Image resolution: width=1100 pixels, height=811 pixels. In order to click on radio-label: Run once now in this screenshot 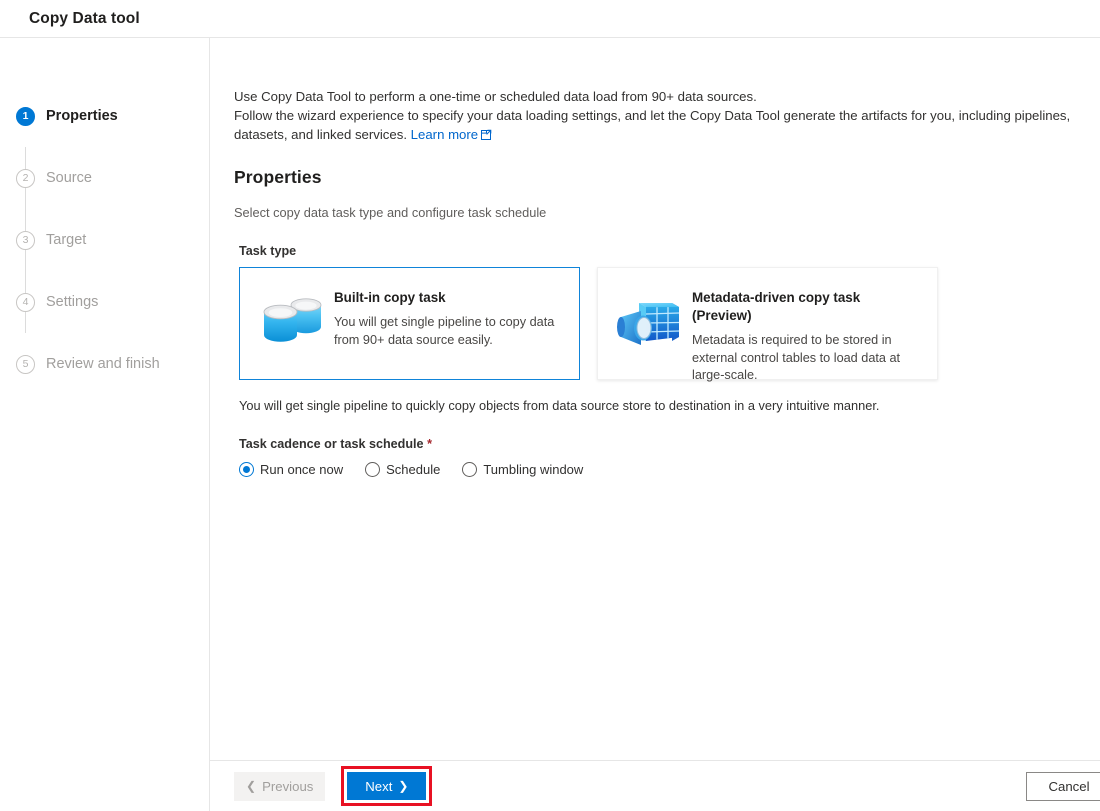, I will do `click(302, 469)`.